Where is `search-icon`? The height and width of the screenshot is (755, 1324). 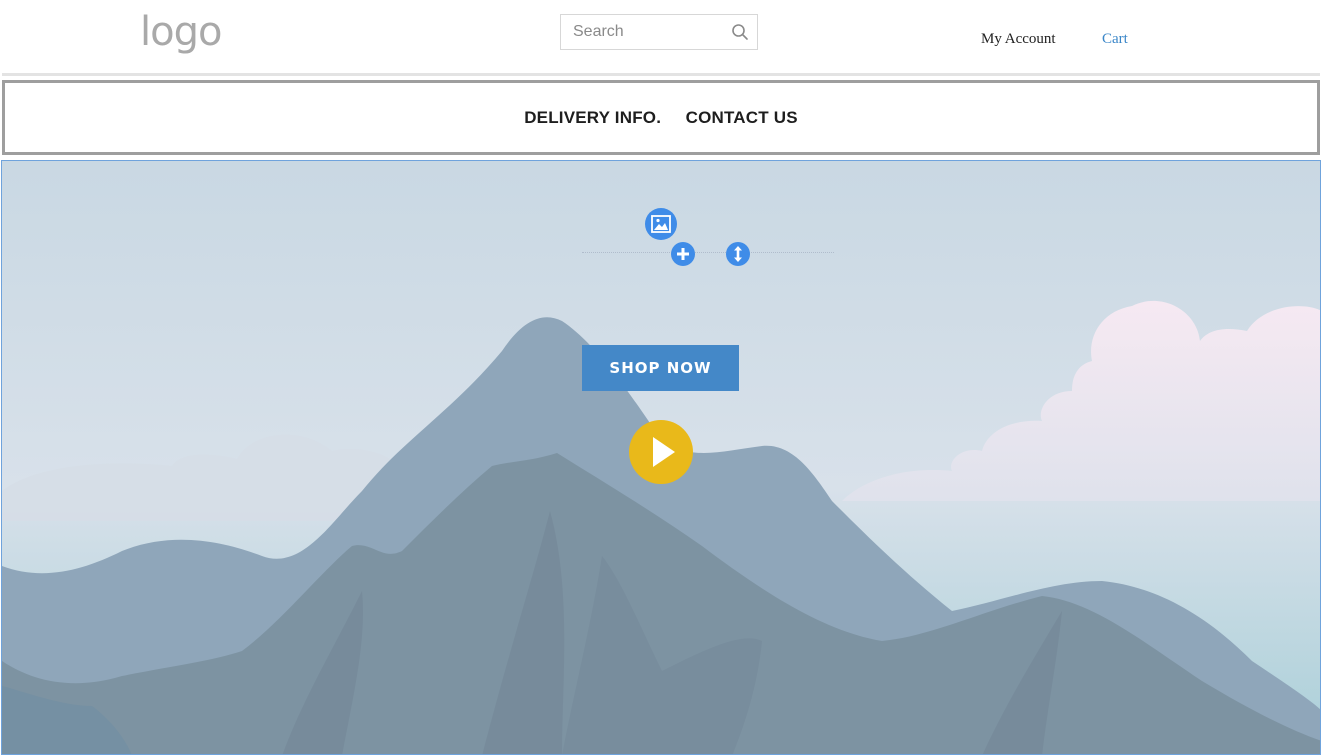 search-icon is located at coordinates (740, 32).